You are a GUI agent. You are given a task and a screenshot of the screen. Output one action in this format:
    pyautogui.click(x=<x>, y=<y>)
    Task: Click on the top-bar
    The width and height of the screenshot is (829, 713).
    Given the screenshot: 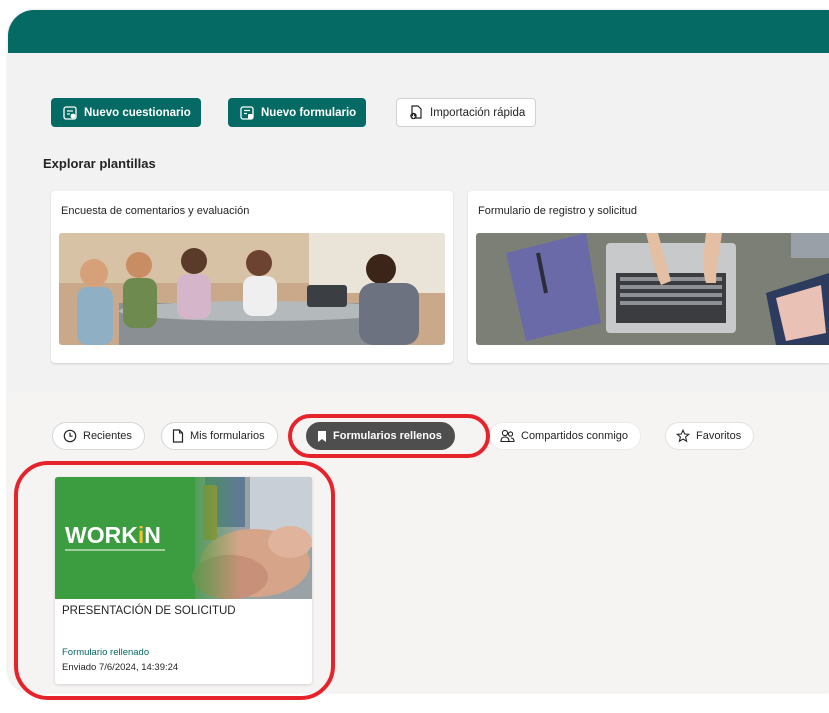 What is the action you would take?
    pyautogui.click(x=418, y=31)
    